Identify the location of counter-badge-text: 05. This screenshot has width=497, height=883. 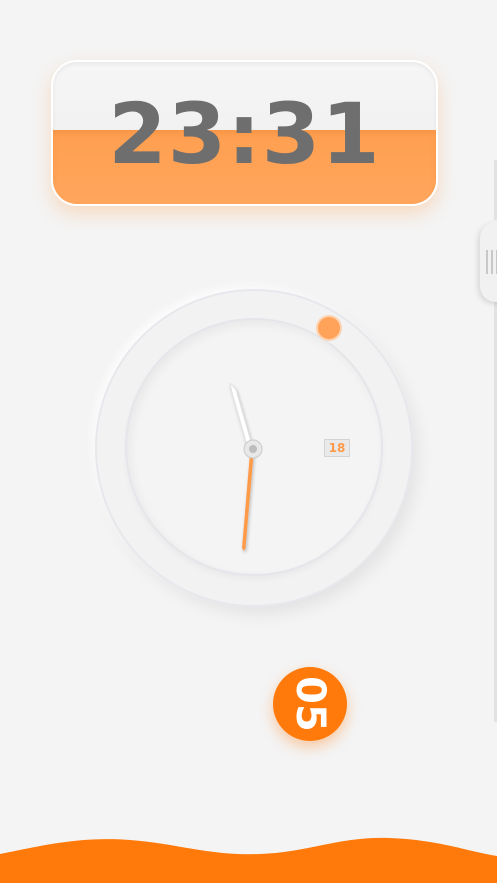
(310, 704).